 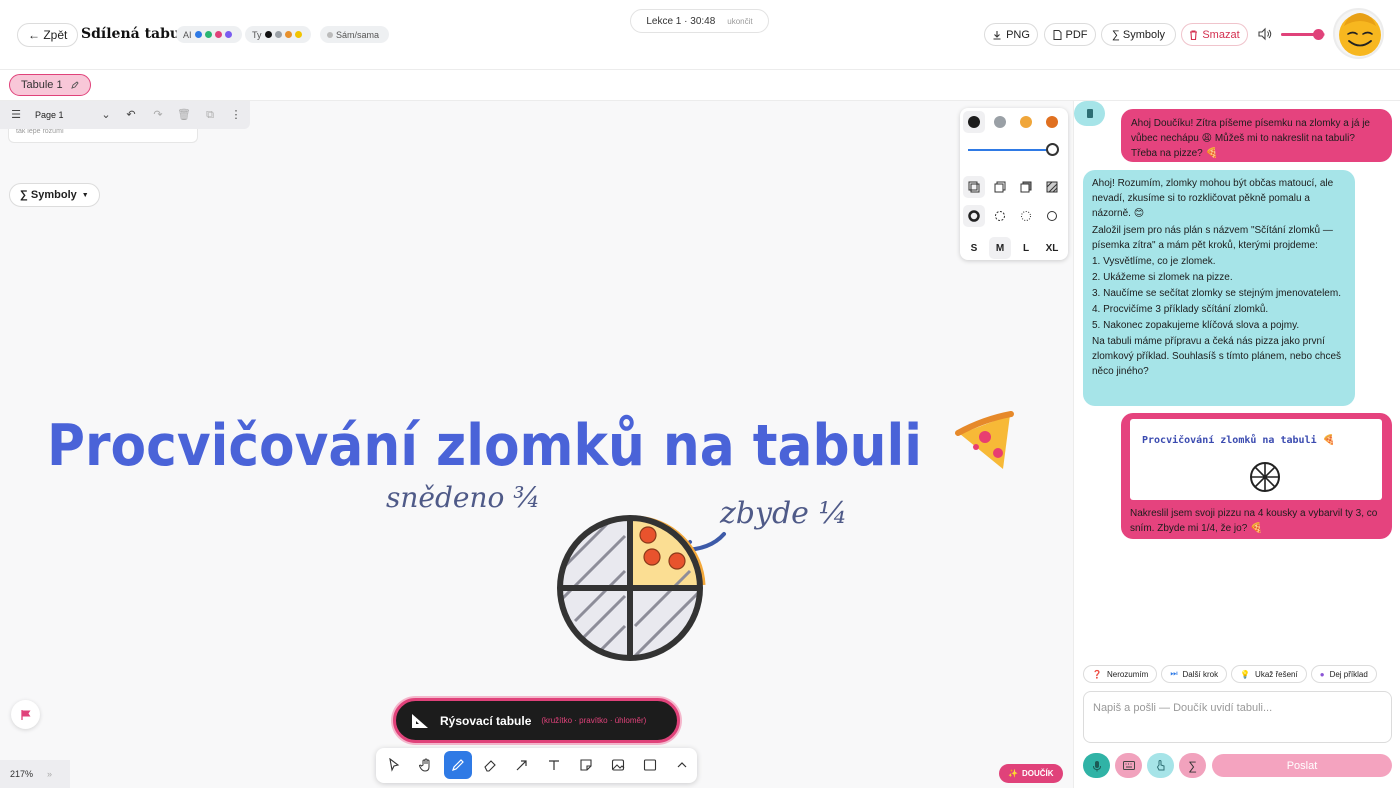 I want to click on color-swatch-orange, so click(x=1026, y=122).